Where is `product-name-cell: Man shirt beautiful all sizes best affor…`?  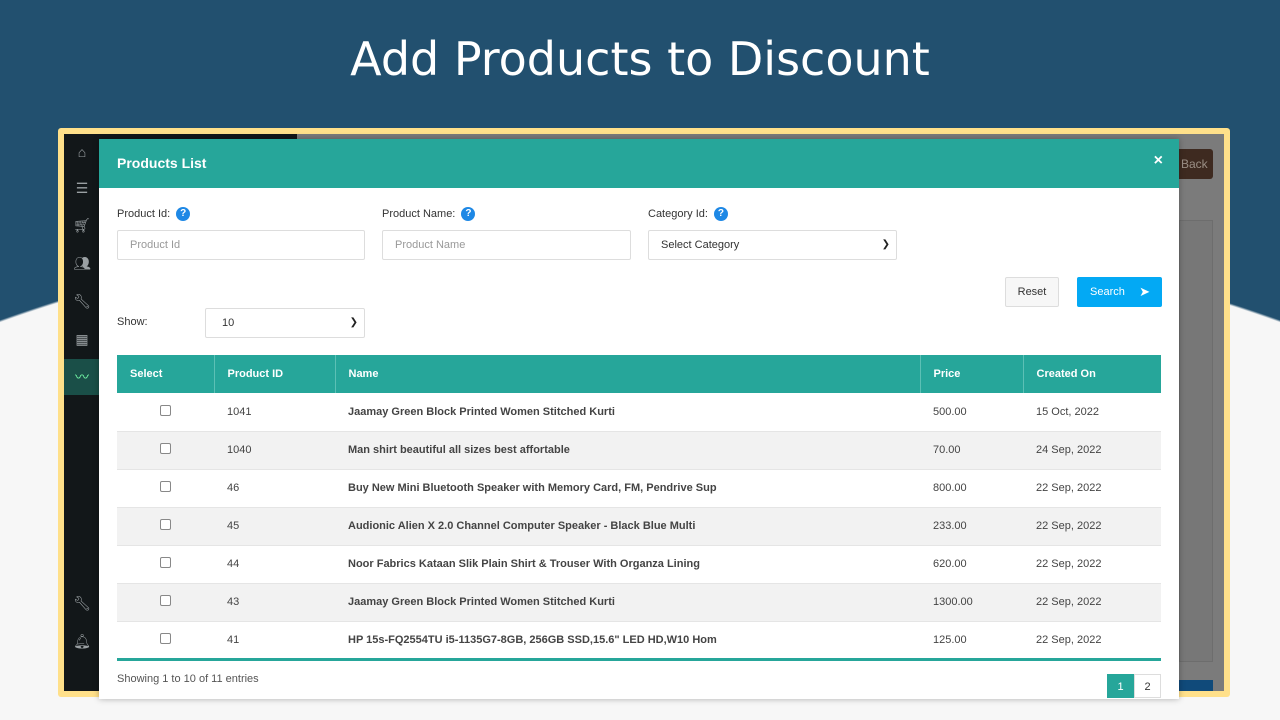
product-name-cell: Man shirt beautiful all sizes best affor… is located at coordinates (627, 450).